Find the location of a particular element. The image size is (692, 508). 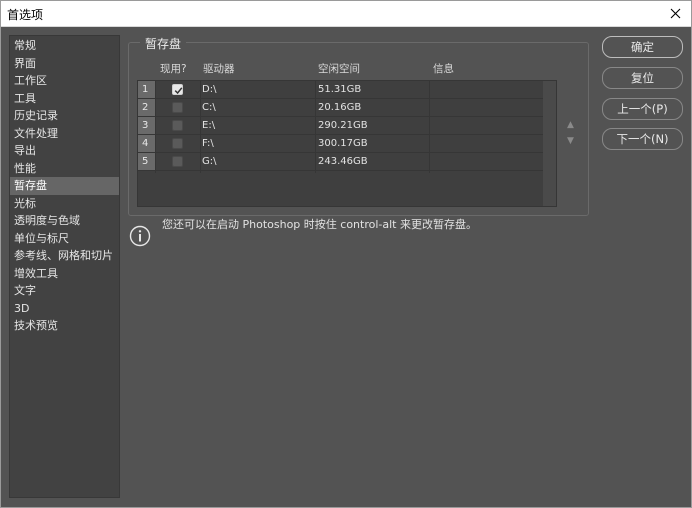

free-space: 243.46GB is located at coordinates (343, 161).